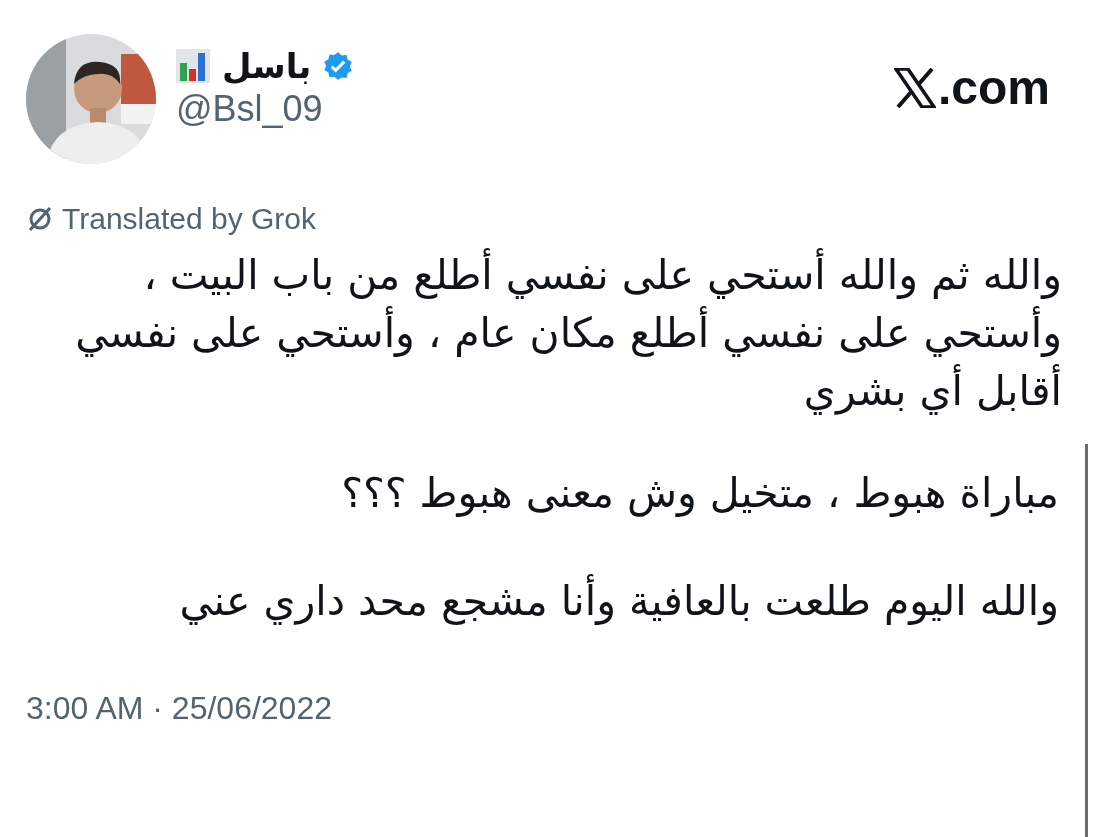 This screenshot has height=837, width=1100. I want to click on tweet-paragraph: مباراة هبوط ، متخيل وش معنى هبوط ؟؟؟, so click(699, 493).